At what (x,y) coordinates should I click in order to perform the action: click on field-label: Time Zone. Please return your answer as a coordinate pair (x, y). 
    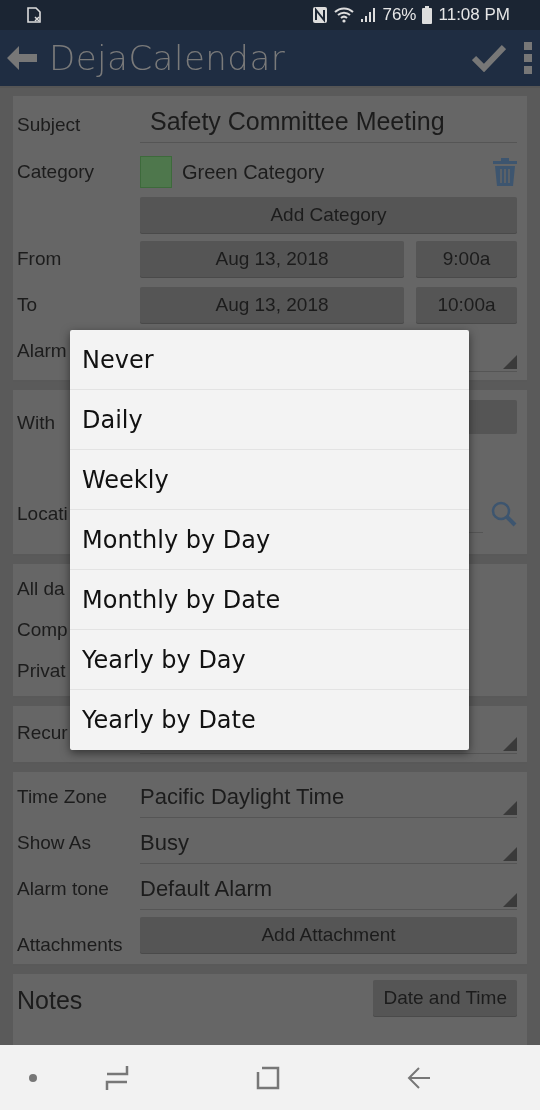
    Looking at the image, I should click on (62, 797).